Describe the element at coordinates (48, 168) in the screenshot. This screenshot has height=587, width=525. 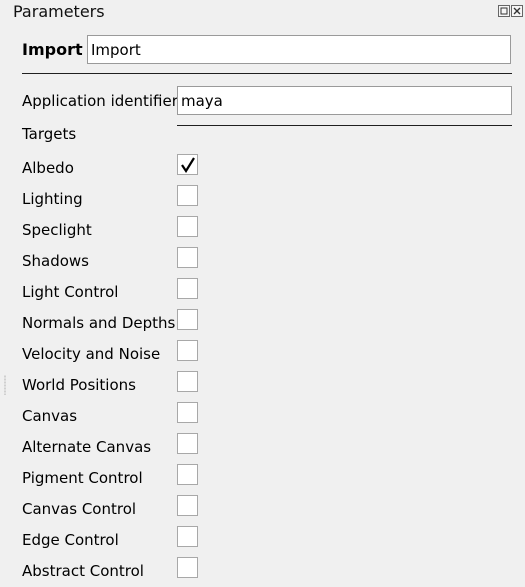
I see `target-label: Albedo` at that location.